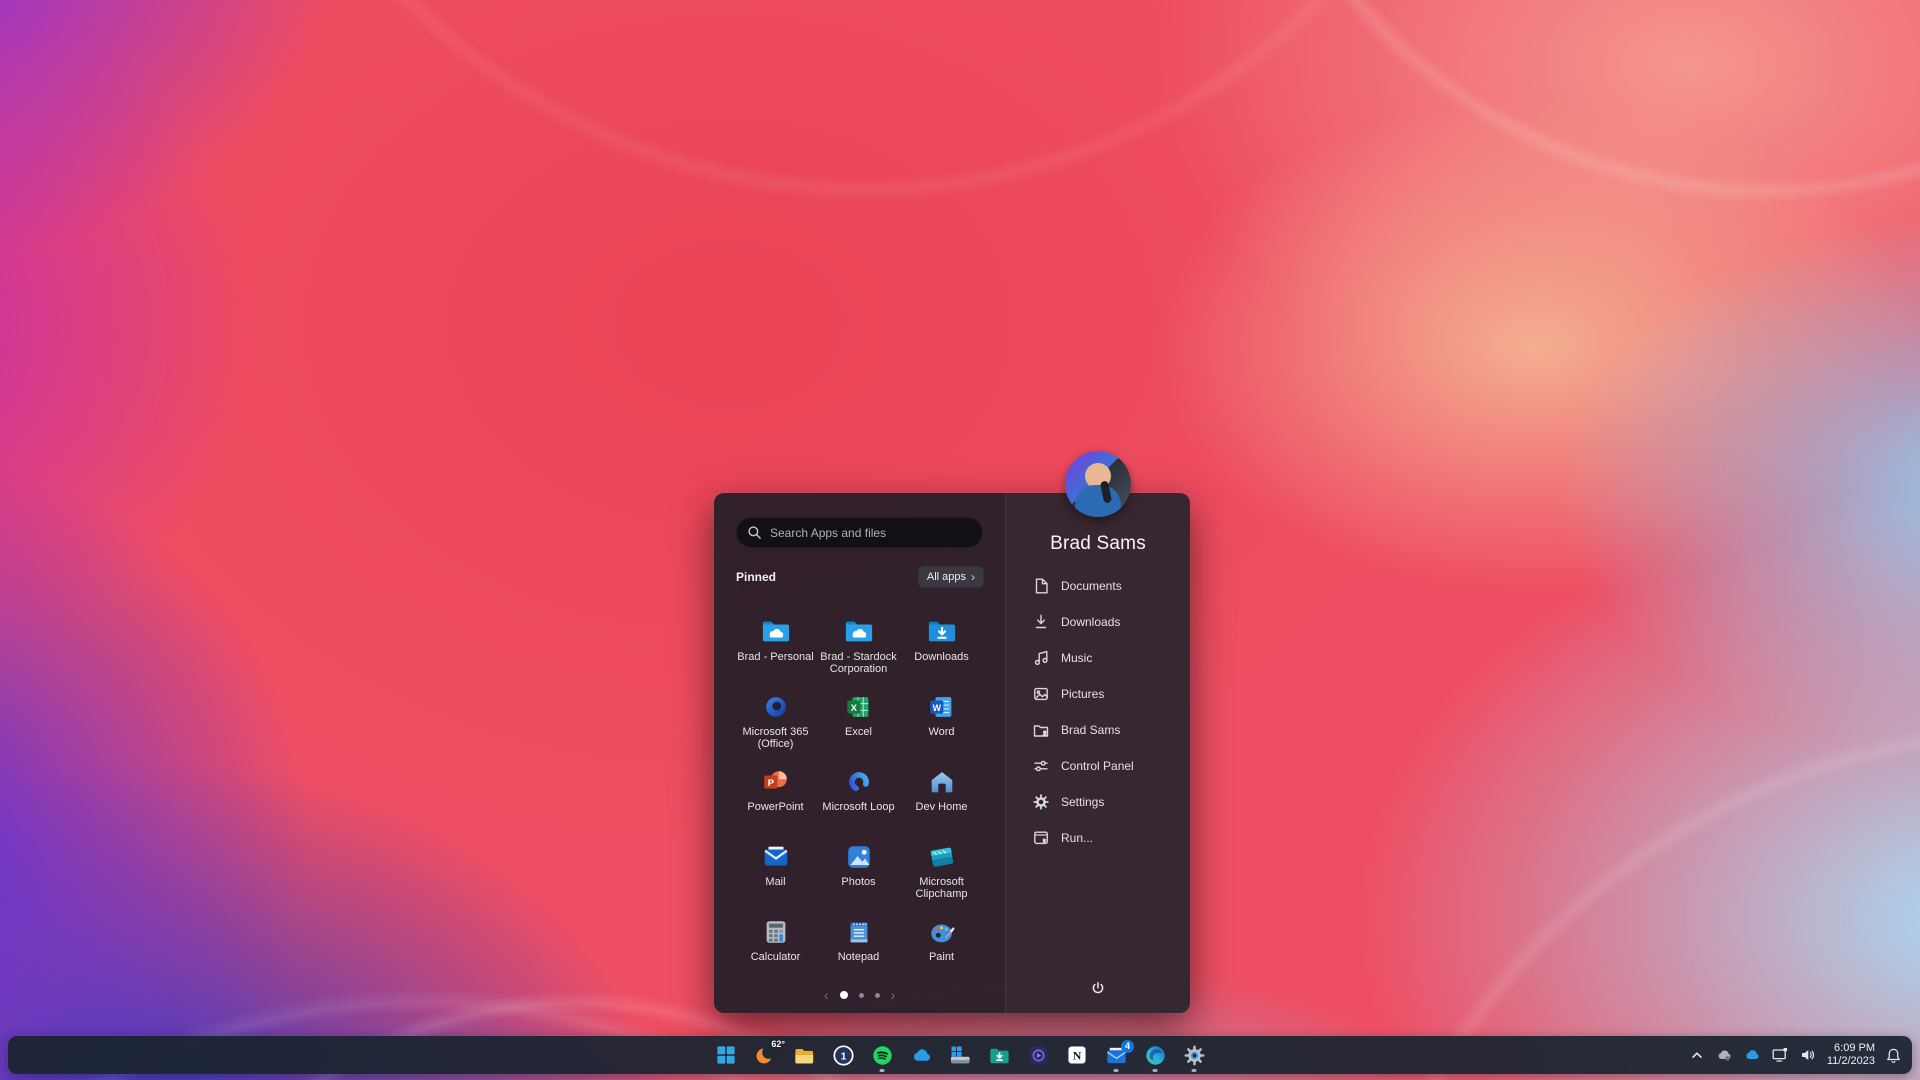 The width and height of the screenshot is (1920, 1080). I want to click on app-microsoft-365: Microsoft 365 (Office), so click(775, 729).